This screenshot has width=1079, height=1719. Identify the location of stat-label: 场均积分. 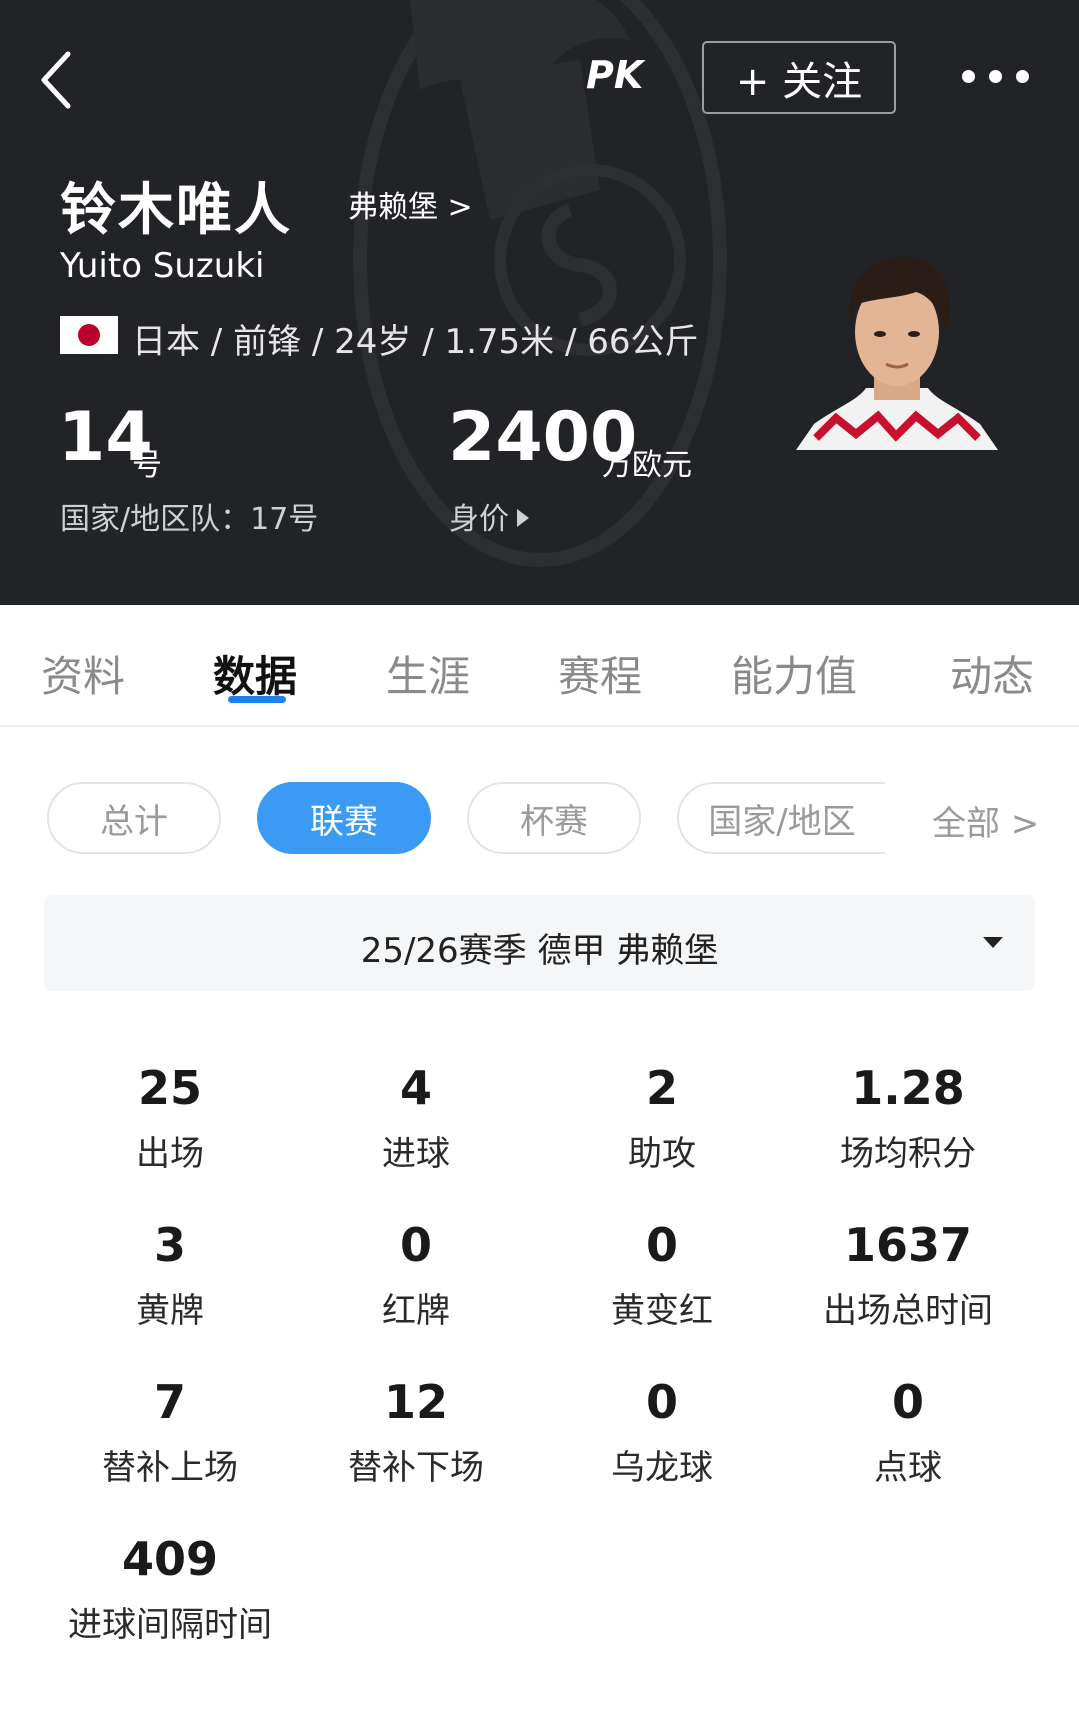
(908, 1154).